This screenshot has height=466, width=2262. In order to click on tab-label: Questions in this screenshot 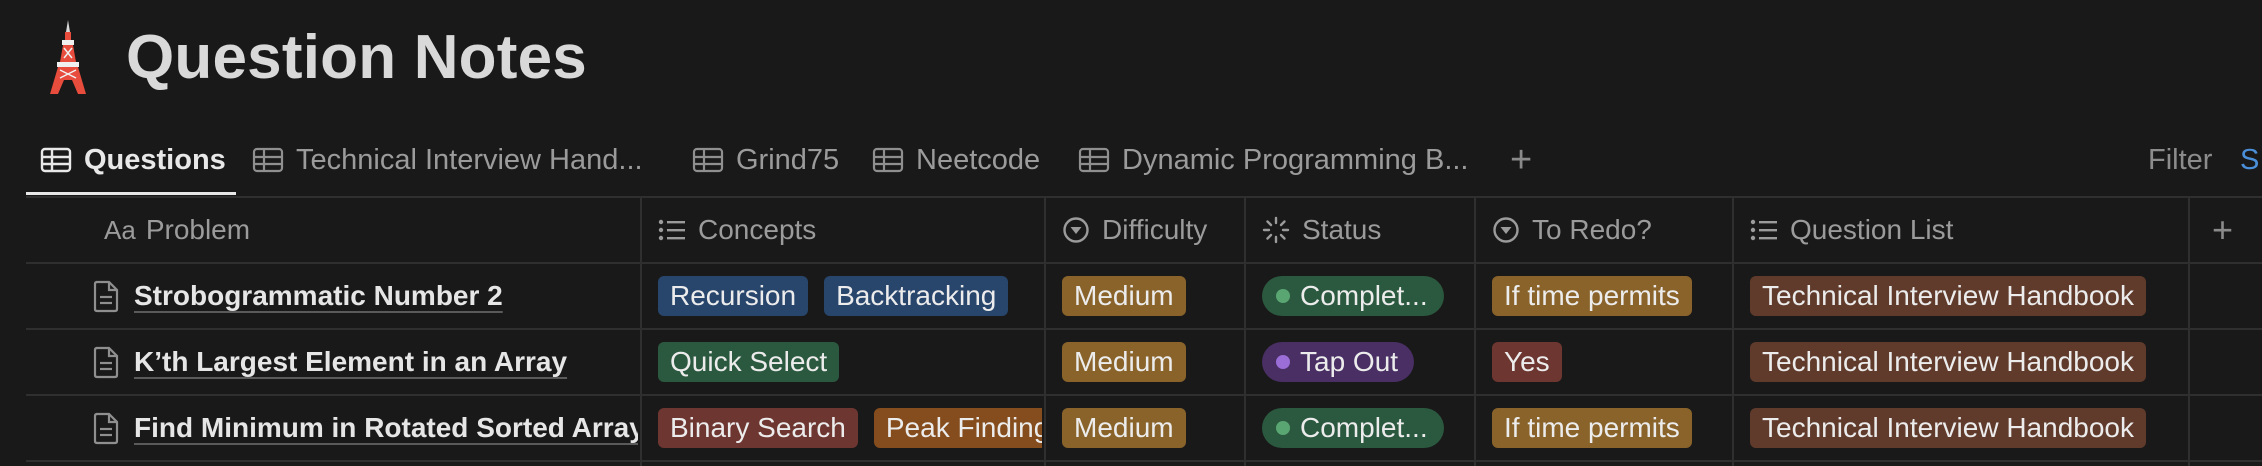, I will do `click(155, 159)`.